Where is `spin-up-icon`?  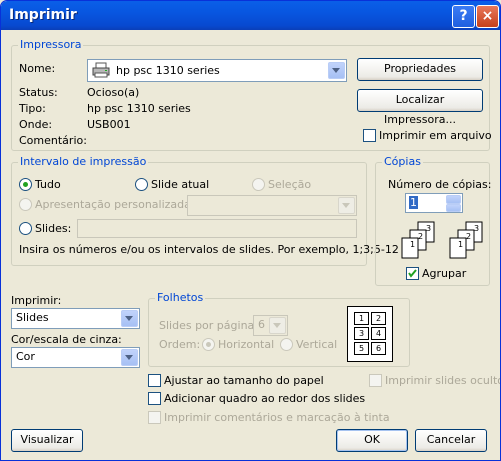
spin-up-icon is located at coordinates (453, 199).